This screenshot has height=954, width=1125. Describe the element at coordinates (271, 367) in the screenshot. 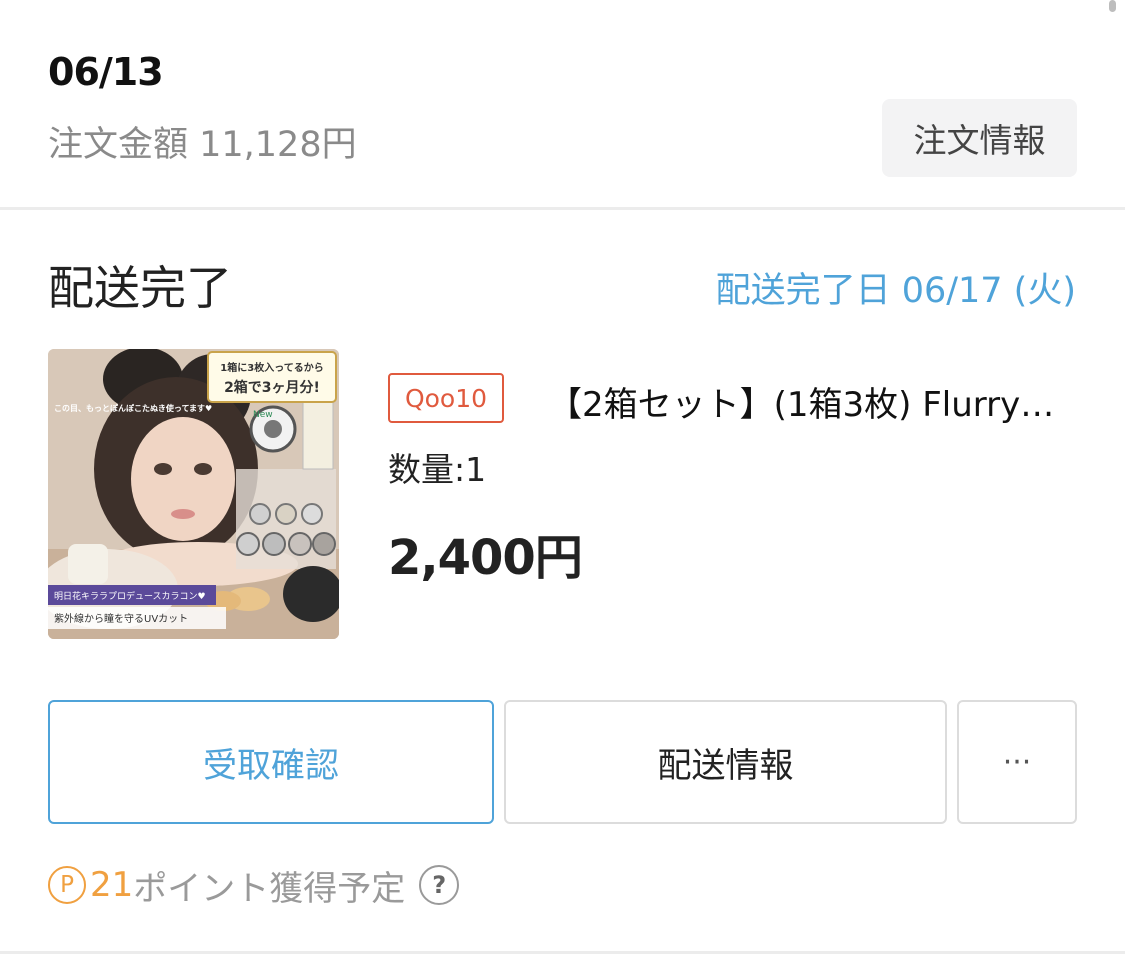

I see `image-banner-top: 1箱に3枚入ってるから` at that location.